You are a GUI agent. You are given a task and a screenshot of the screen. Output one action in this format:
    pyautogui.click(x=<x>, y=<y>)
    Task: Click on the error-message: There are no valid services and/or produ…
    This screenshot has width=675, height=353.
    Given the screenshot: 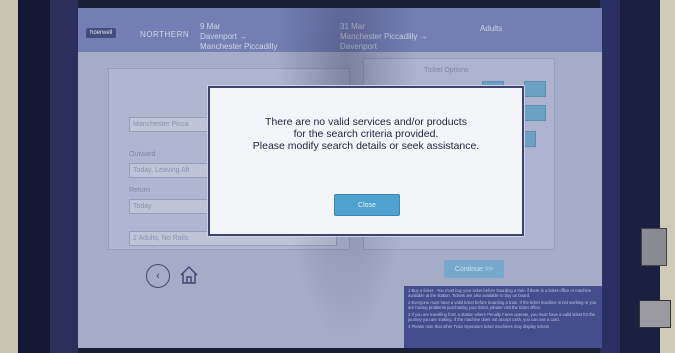 What is the action you would take?
    pyautogui.click(x=366, y=134)
    